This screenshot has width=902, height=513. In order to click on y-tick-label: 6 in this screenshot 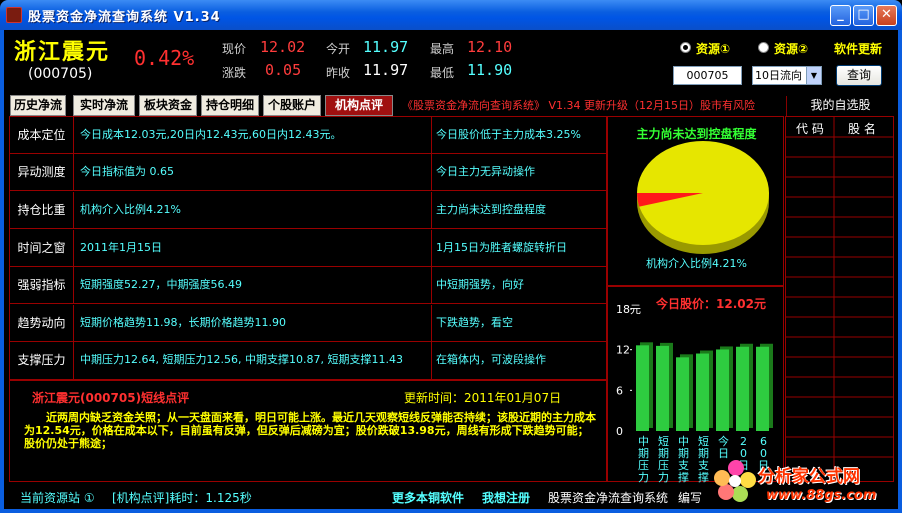, I will do `click(619, 390)`.